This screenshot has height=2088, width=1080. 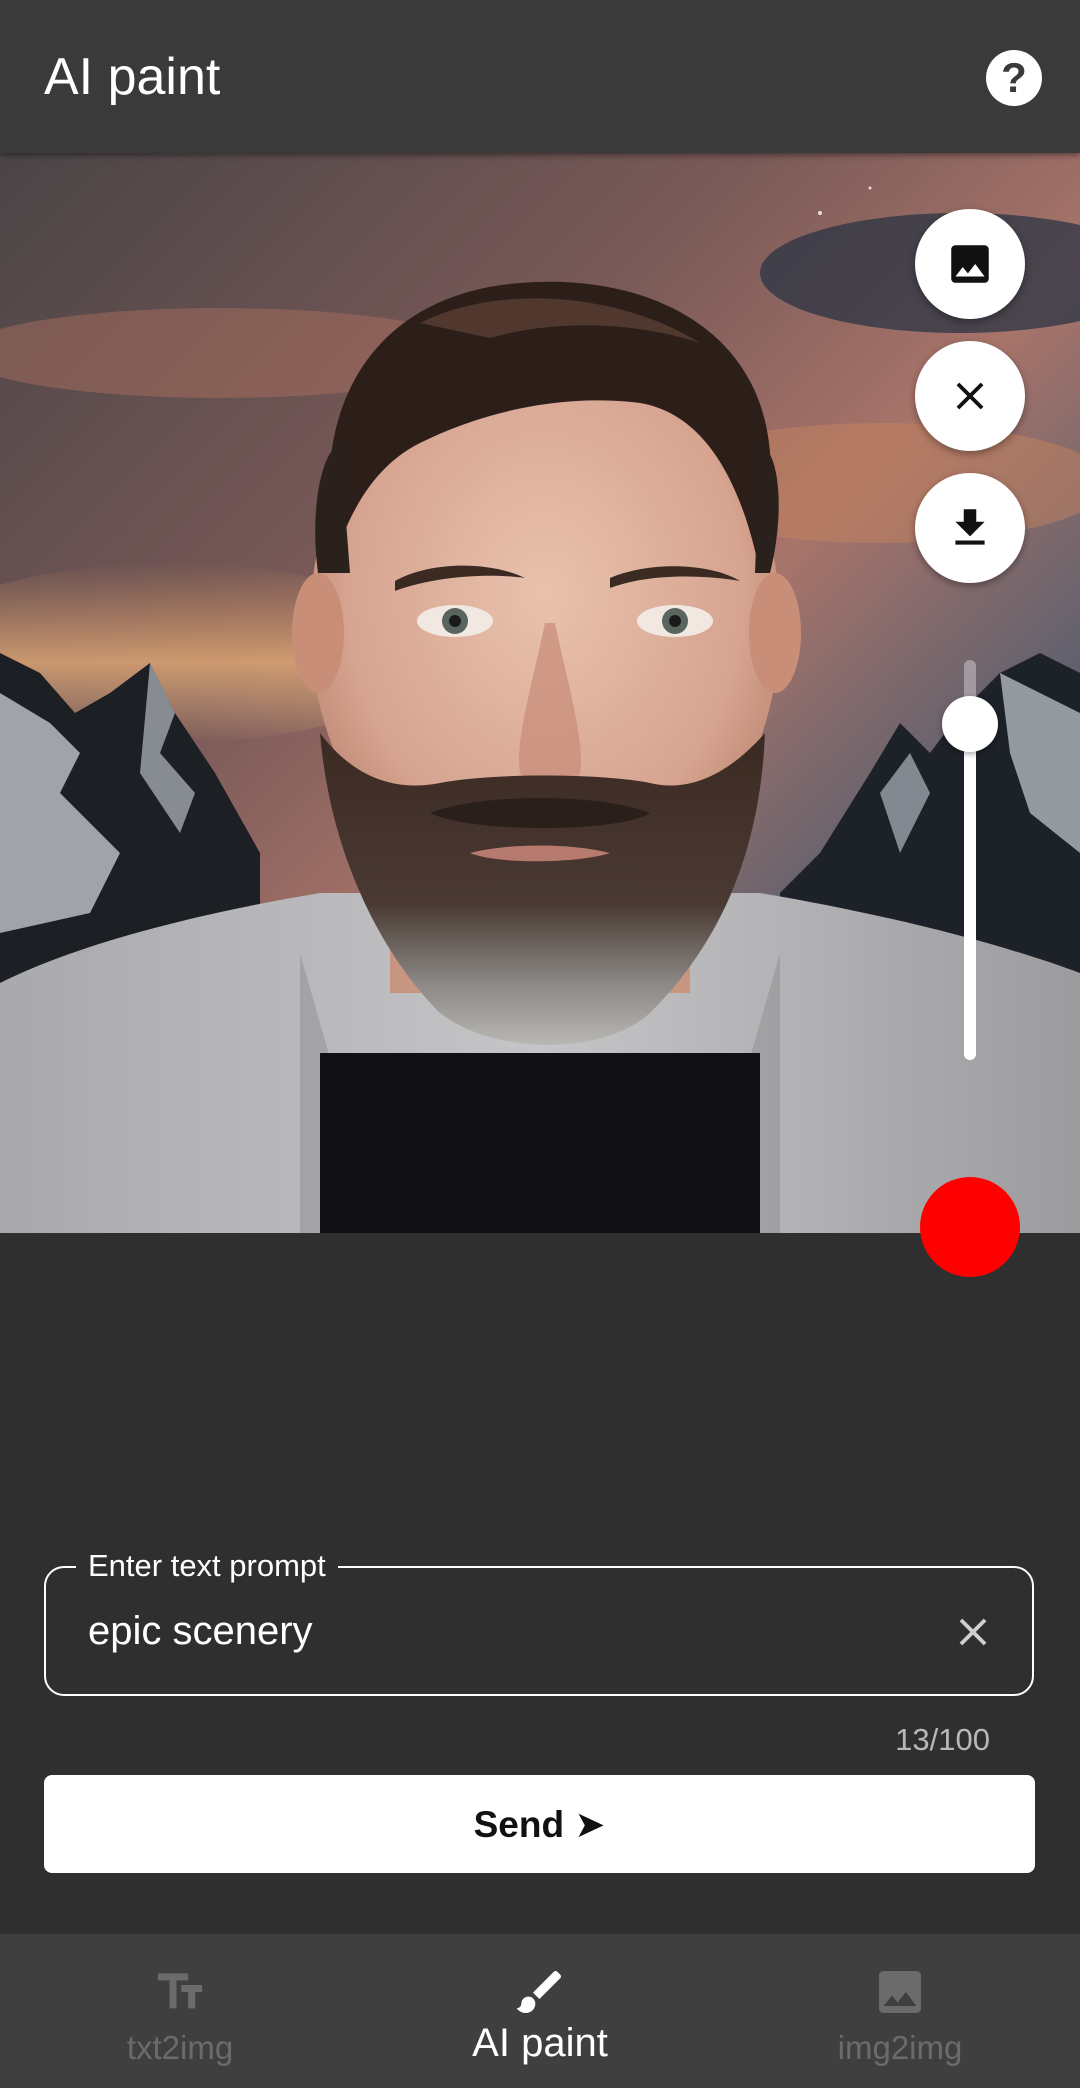 I want to click on brush-icon, so click(x=540, y=1992).